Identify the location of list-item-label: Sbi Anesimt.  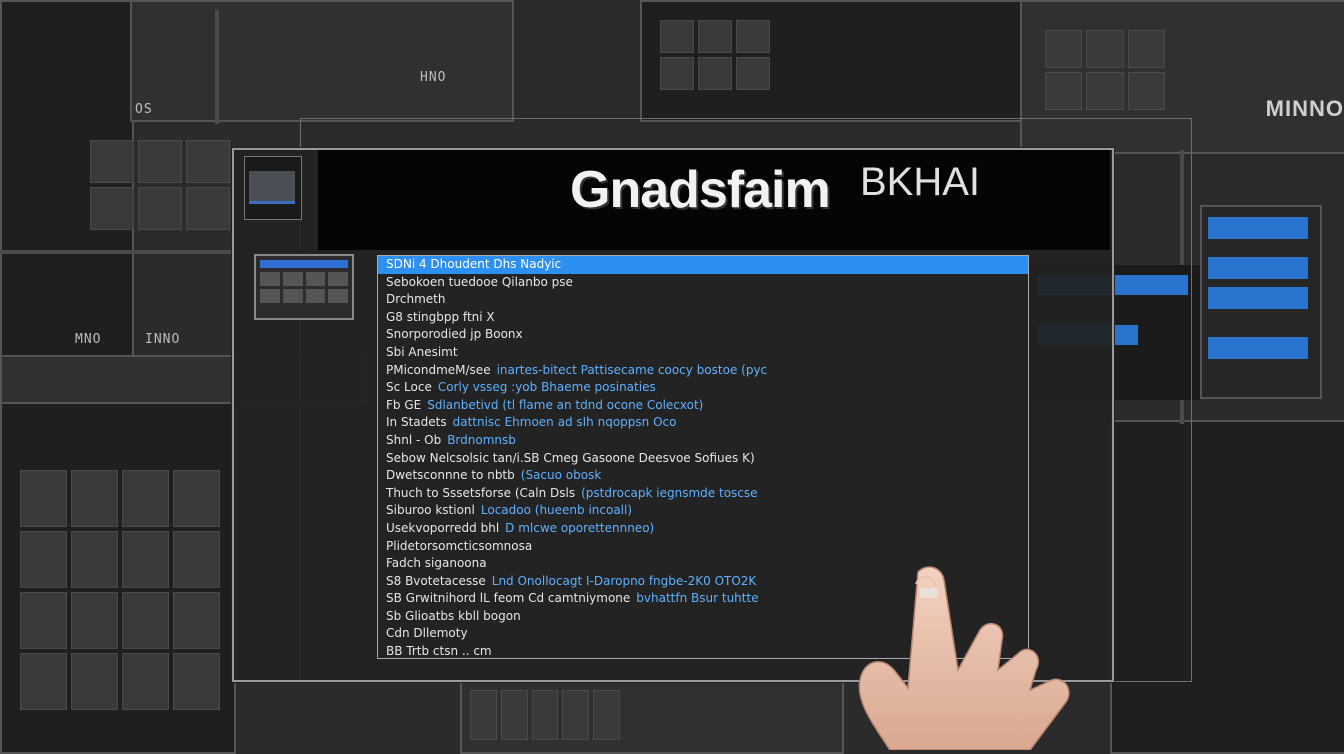
(422, 351).